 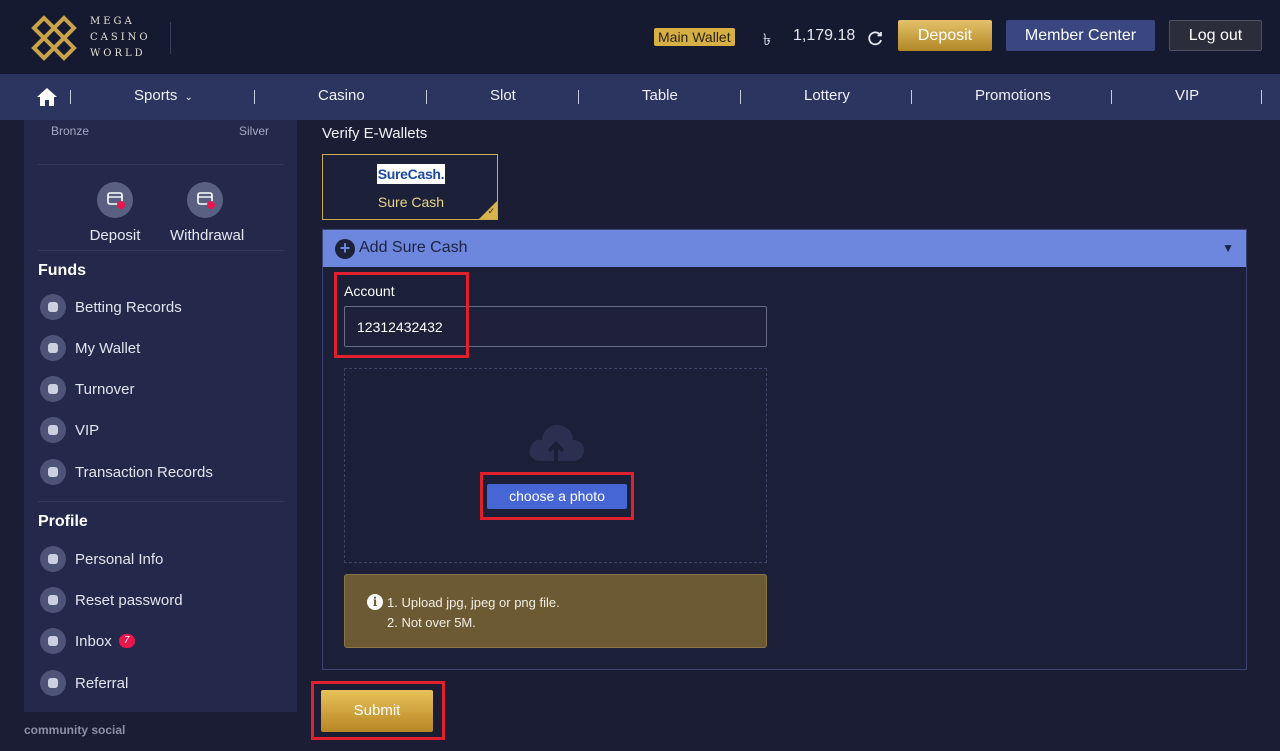 What do you see at coordinates (411, 174) in the screenshot?
I see `surecash-logo: SureCash.` at bounding box center [411, 174].